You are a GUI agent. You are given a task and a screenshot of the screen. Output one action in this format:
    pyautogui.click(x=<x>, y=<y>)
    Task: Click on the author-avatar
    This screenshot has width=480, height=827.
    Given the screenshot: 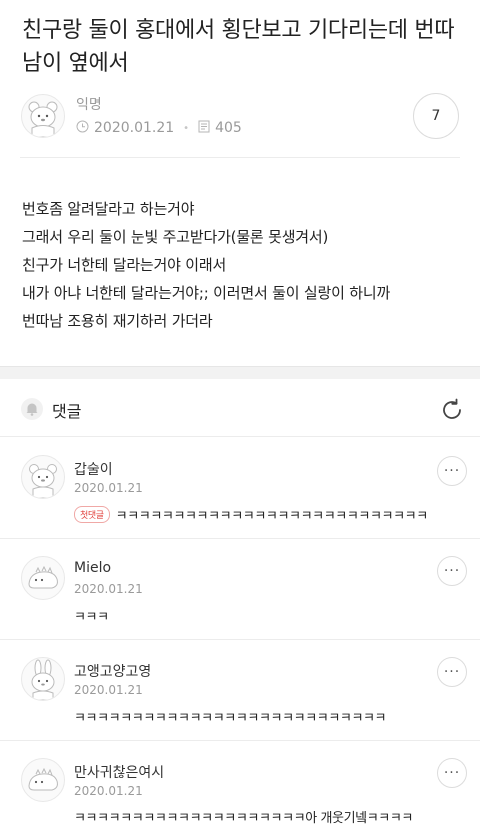 What is the action you would take?
    pyautogui.click(x=43, y=116)
    